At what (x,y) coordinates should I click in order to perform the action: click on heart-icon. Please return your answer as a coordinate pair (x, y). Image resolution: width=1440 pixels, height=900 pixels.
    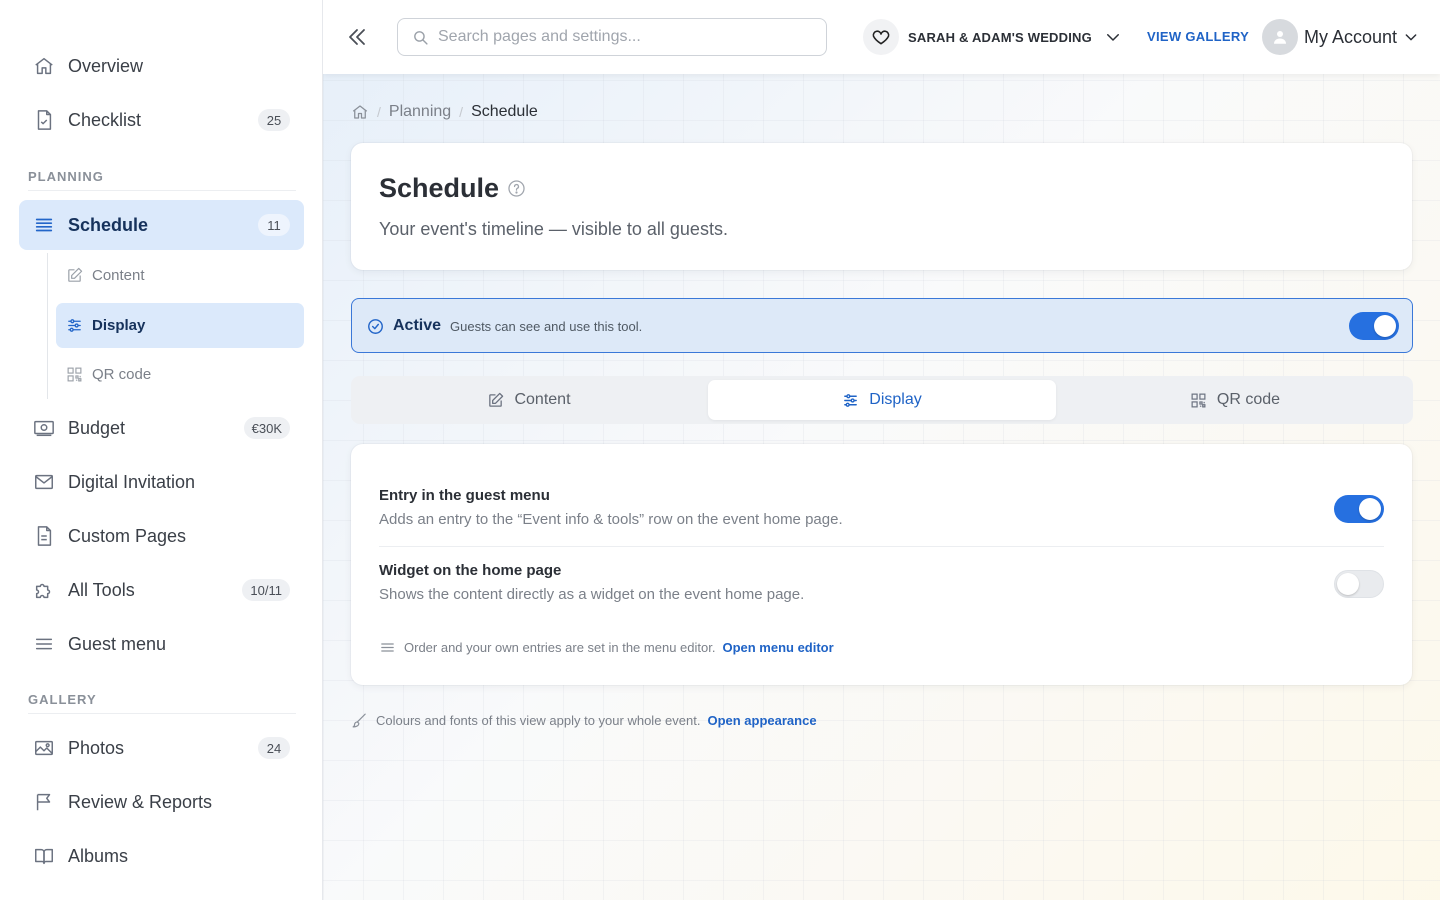
    Looking at the image, I should click on (881, 37).